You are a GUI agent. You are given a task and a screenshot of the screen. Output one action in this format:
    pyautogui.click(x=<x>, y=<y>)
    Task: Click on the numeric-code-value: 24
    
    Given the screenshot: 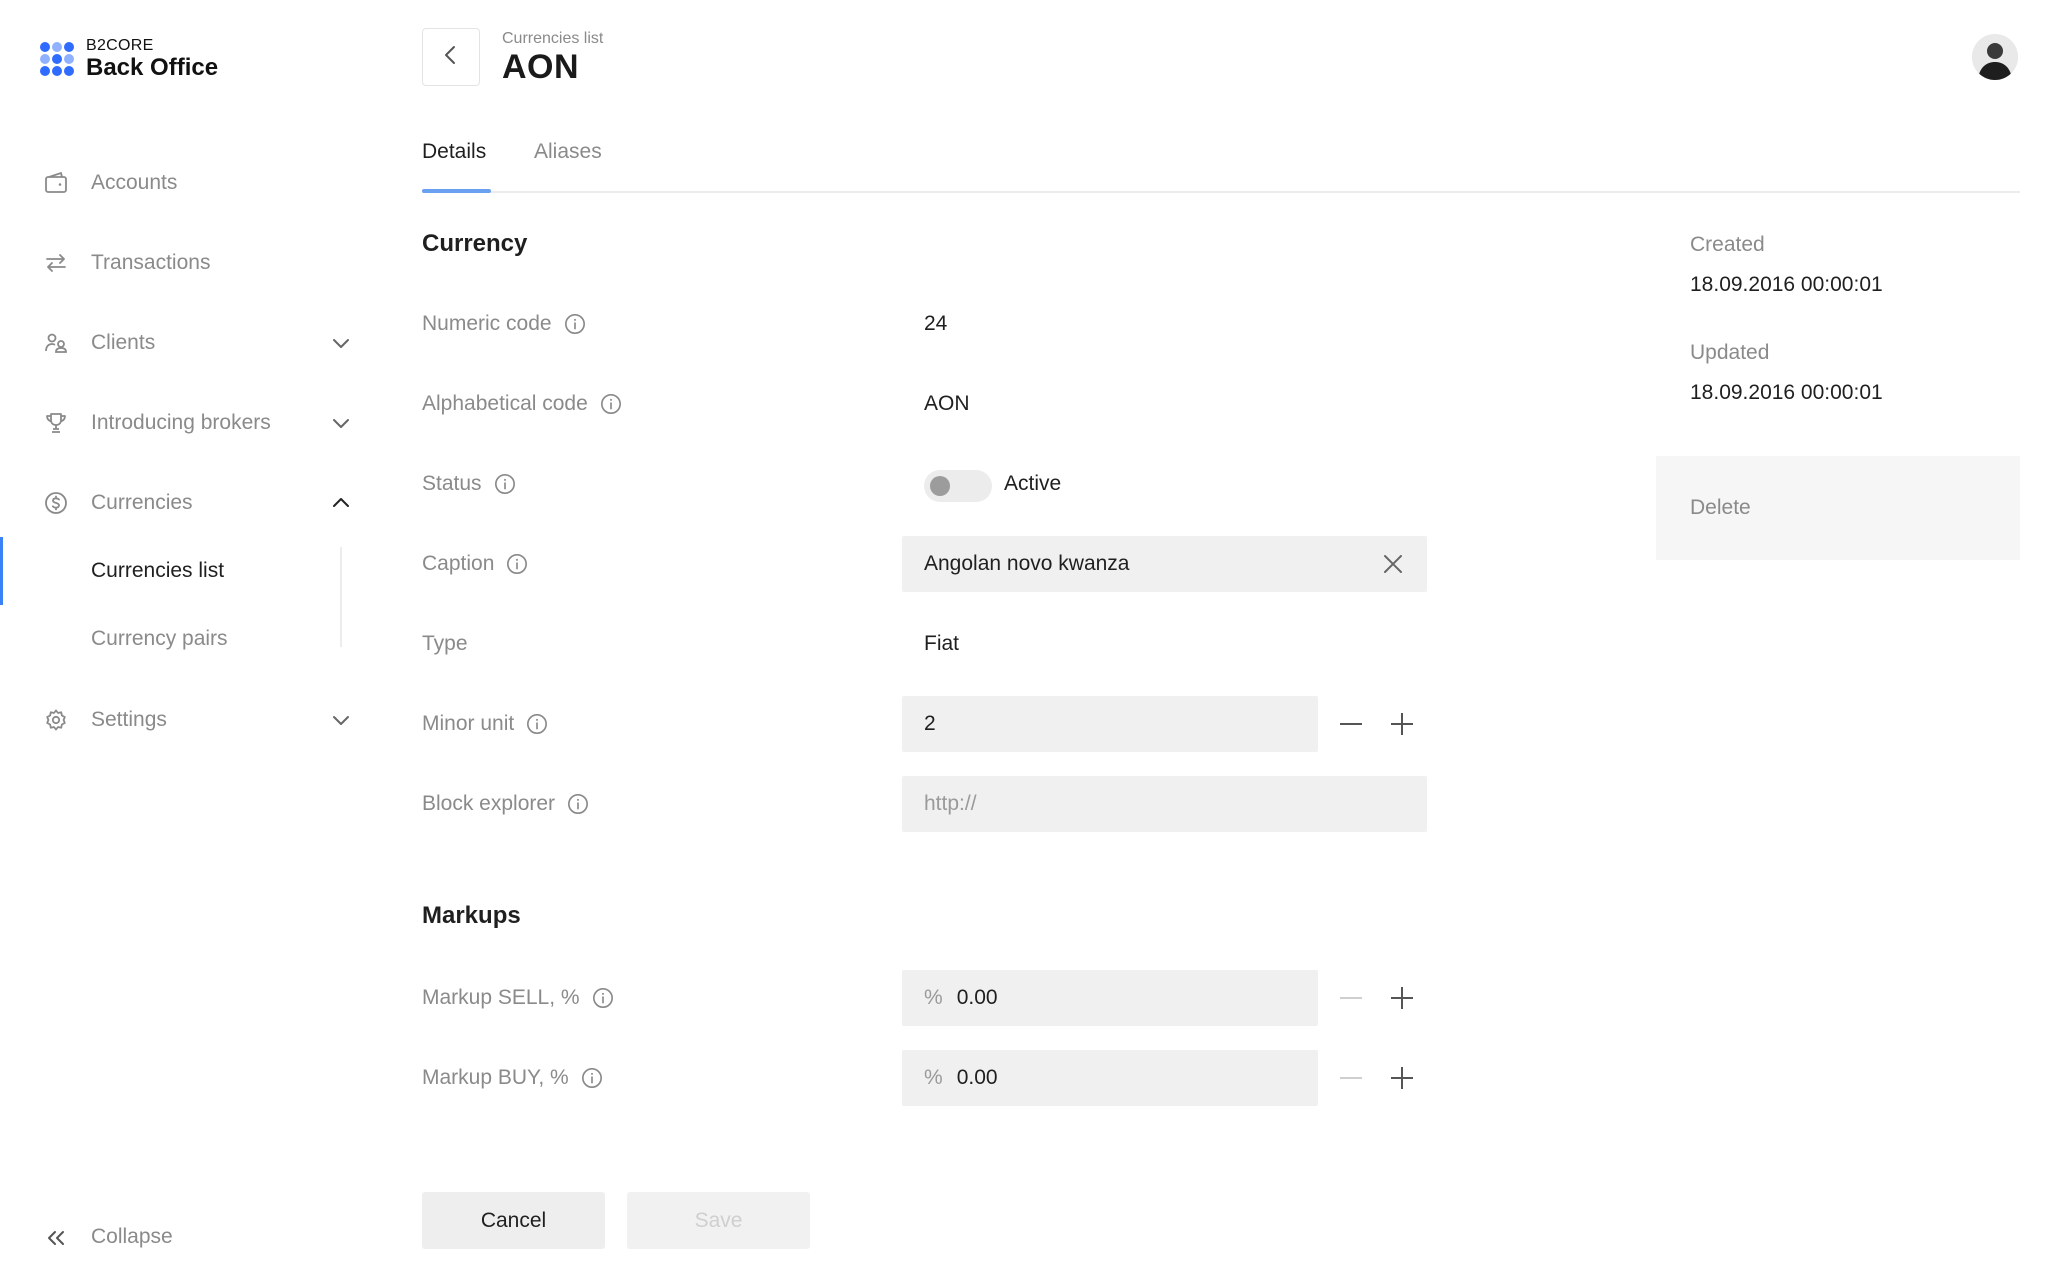 What is the action you would take?
    pyautogui.click(x=936, y=323)
    